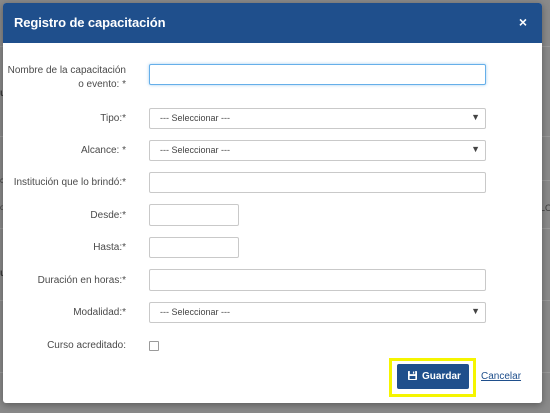  Describe the element at coordinates (194, 247) in the screenshot. I see `hasta-date-input` at that location.